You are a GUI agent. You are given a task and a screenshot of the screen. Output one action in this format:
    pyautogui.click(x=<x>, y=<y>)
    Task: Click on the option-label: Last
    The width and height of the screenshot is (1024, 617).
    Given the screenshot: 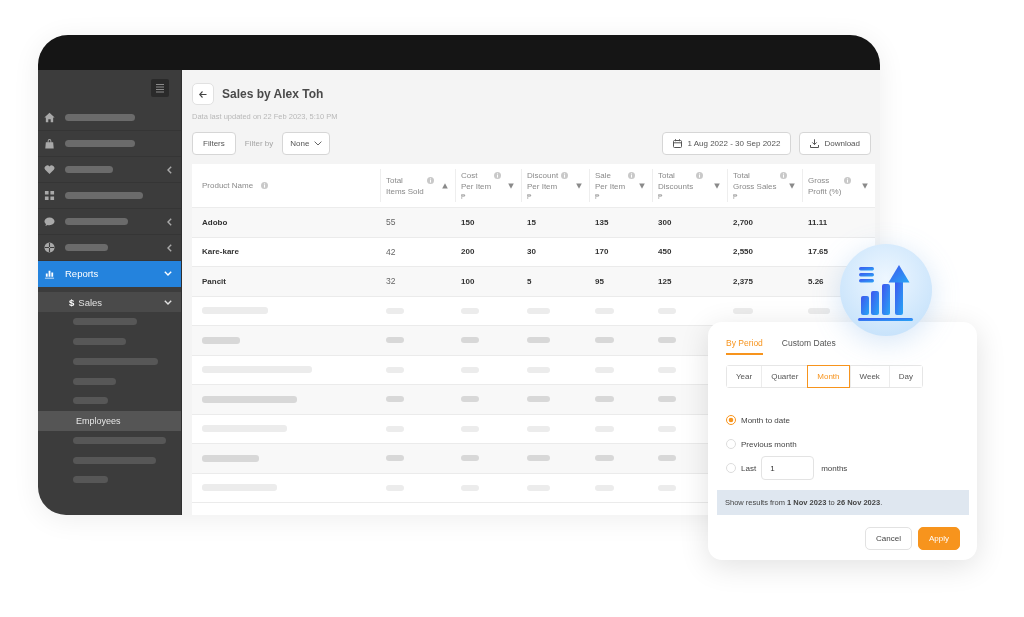 What is the action you would take?
    pyautogui.click(x=749, y=468)
    